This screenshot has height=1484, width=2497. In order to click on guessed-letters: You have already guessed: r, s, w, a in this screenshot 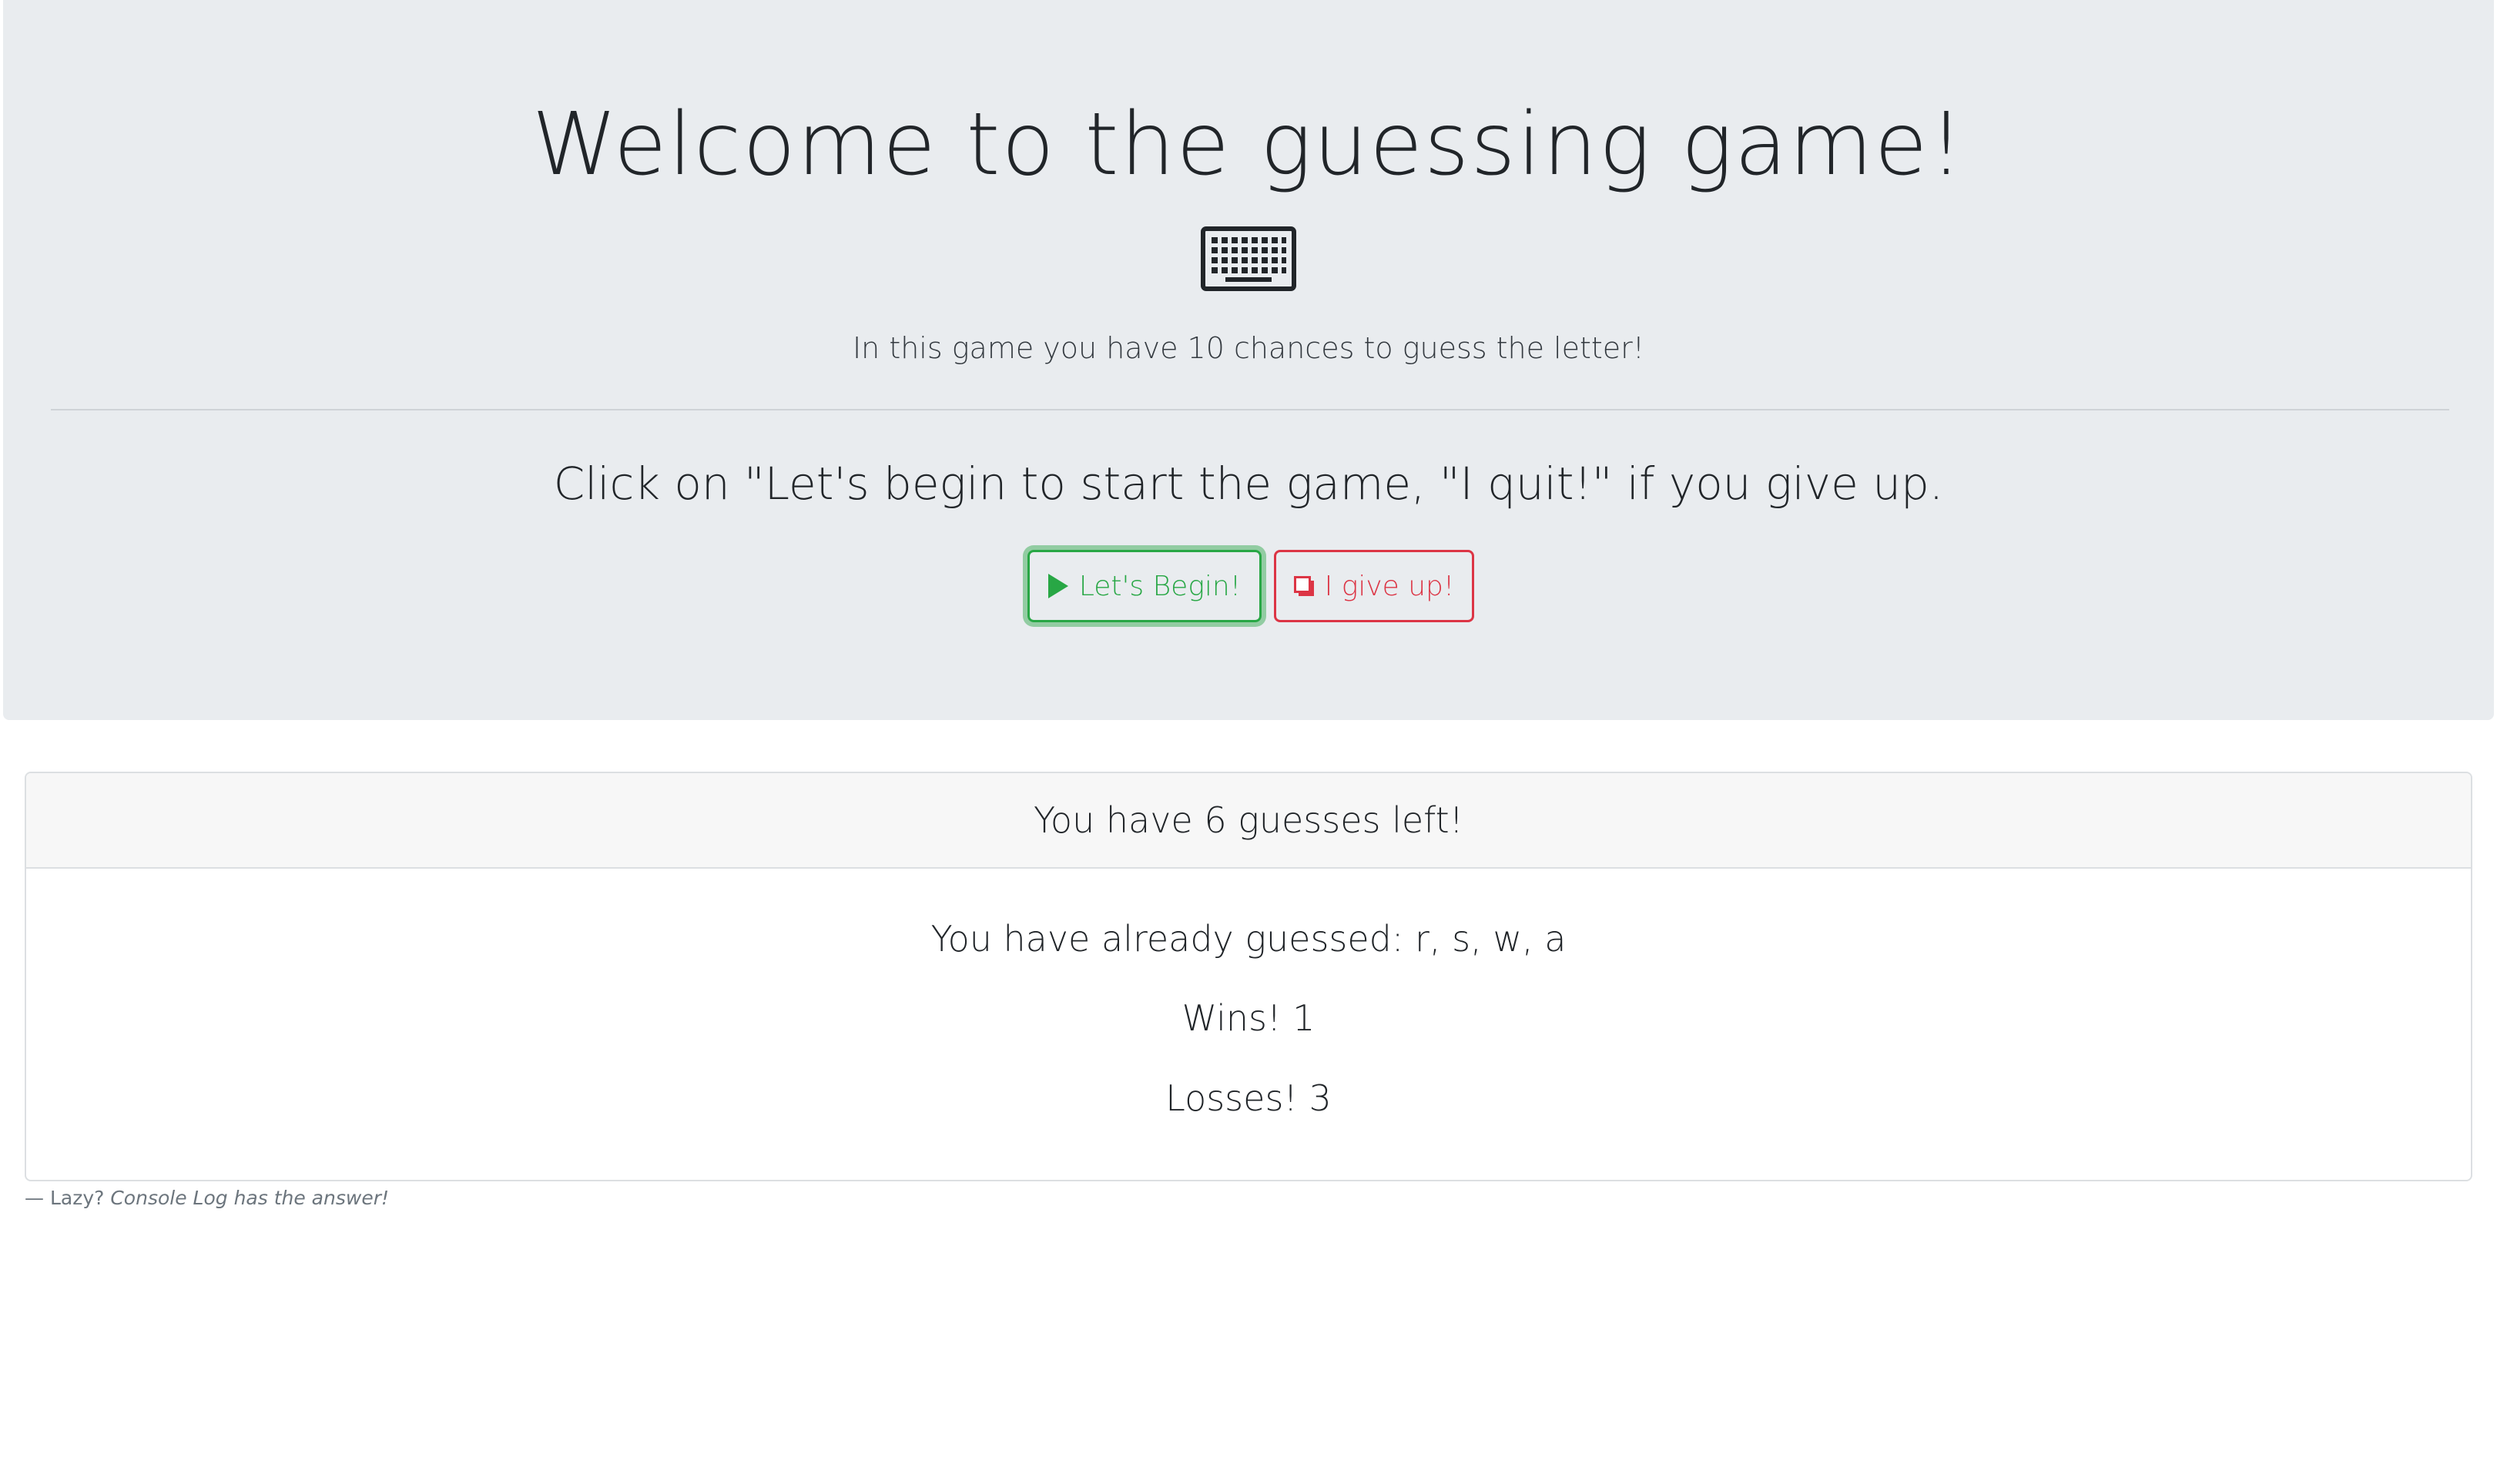, I will do `click(1248, 939)`.